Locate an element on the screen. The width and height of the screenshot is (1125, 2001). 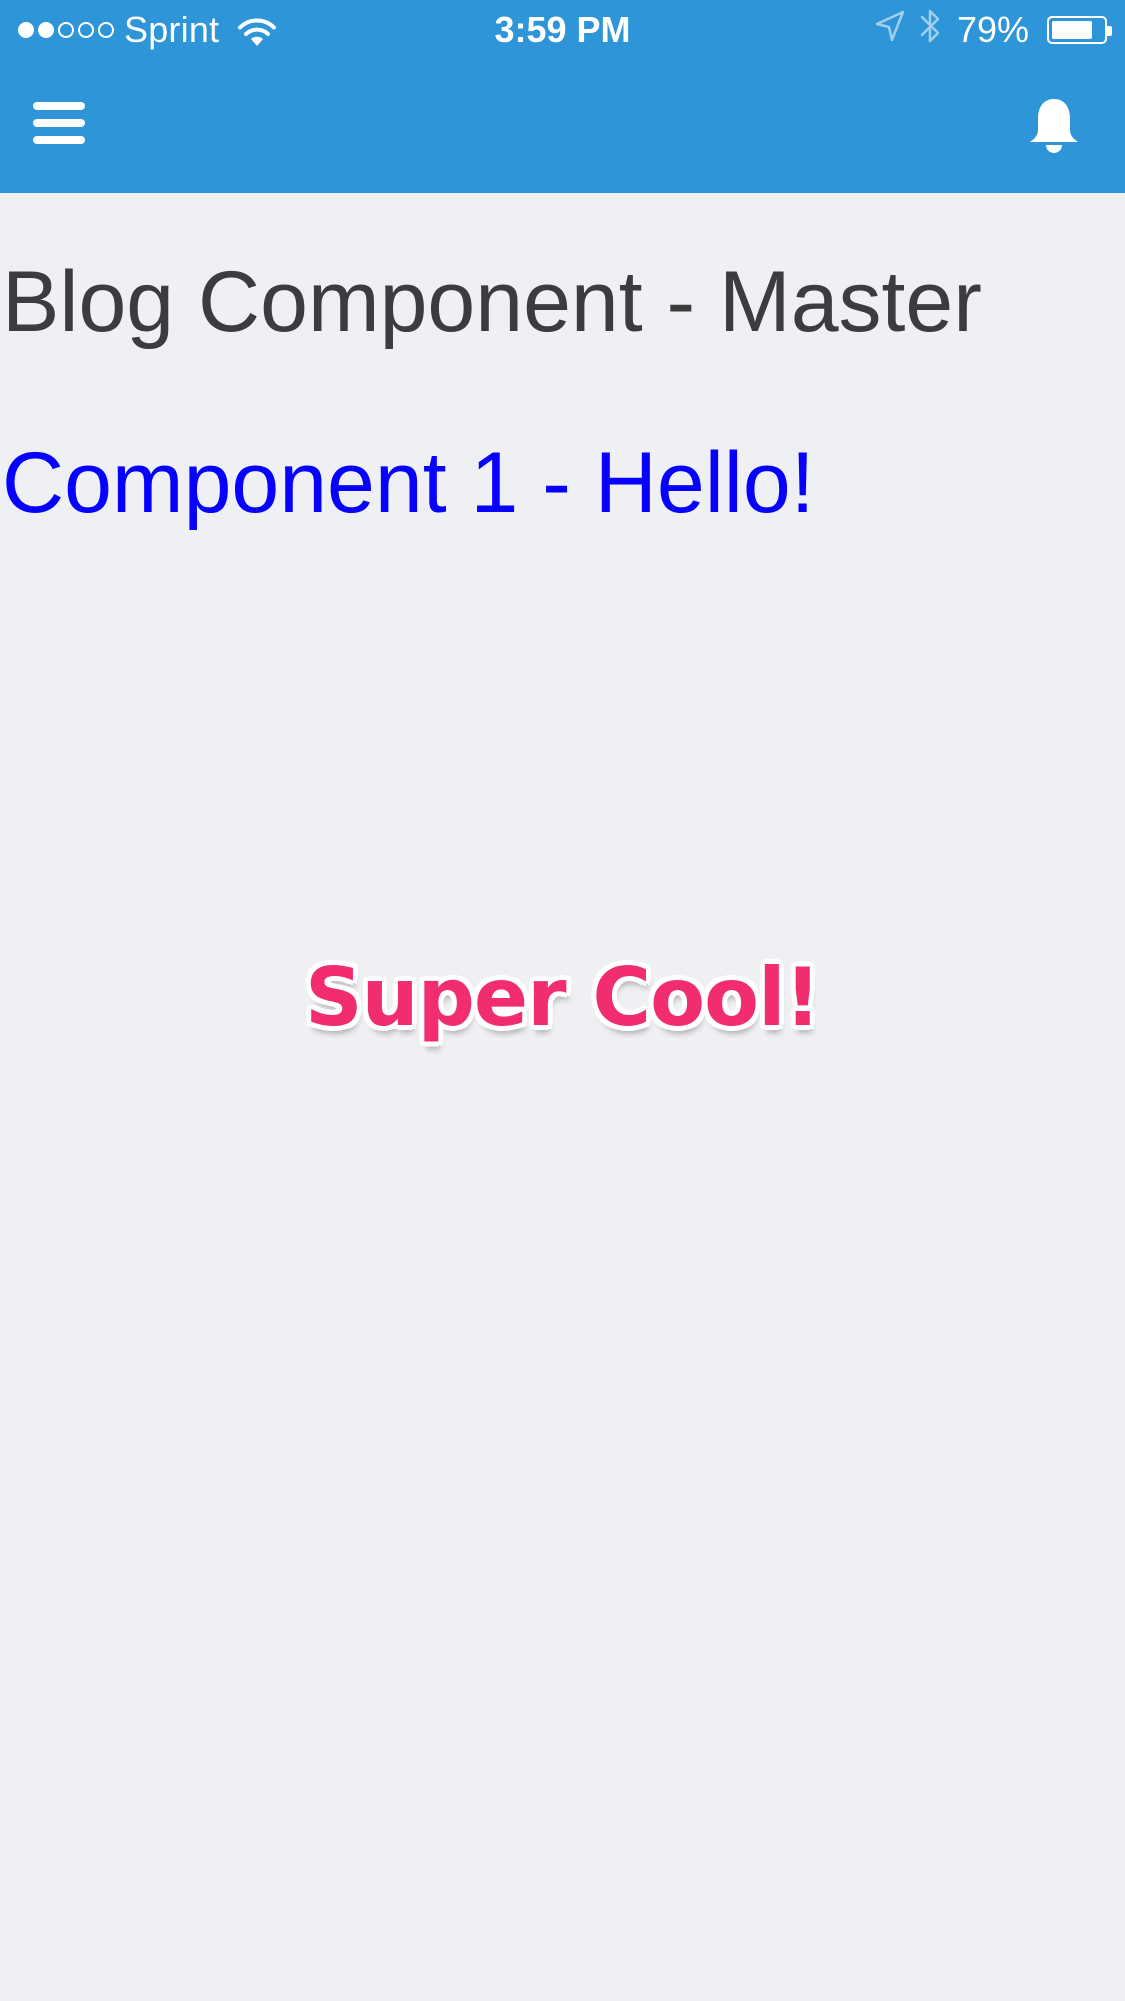
bluetooth-icon is located at coordinates (931, 30).